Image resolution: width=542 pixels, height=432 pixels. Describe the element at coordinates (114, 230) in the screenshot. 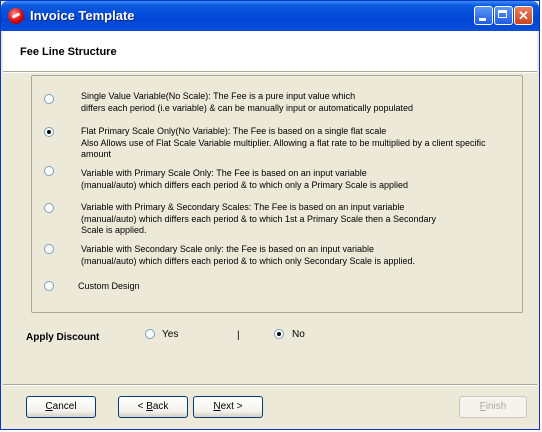

I see `fee-option-4-line-3: Scale is applied.` at that location.